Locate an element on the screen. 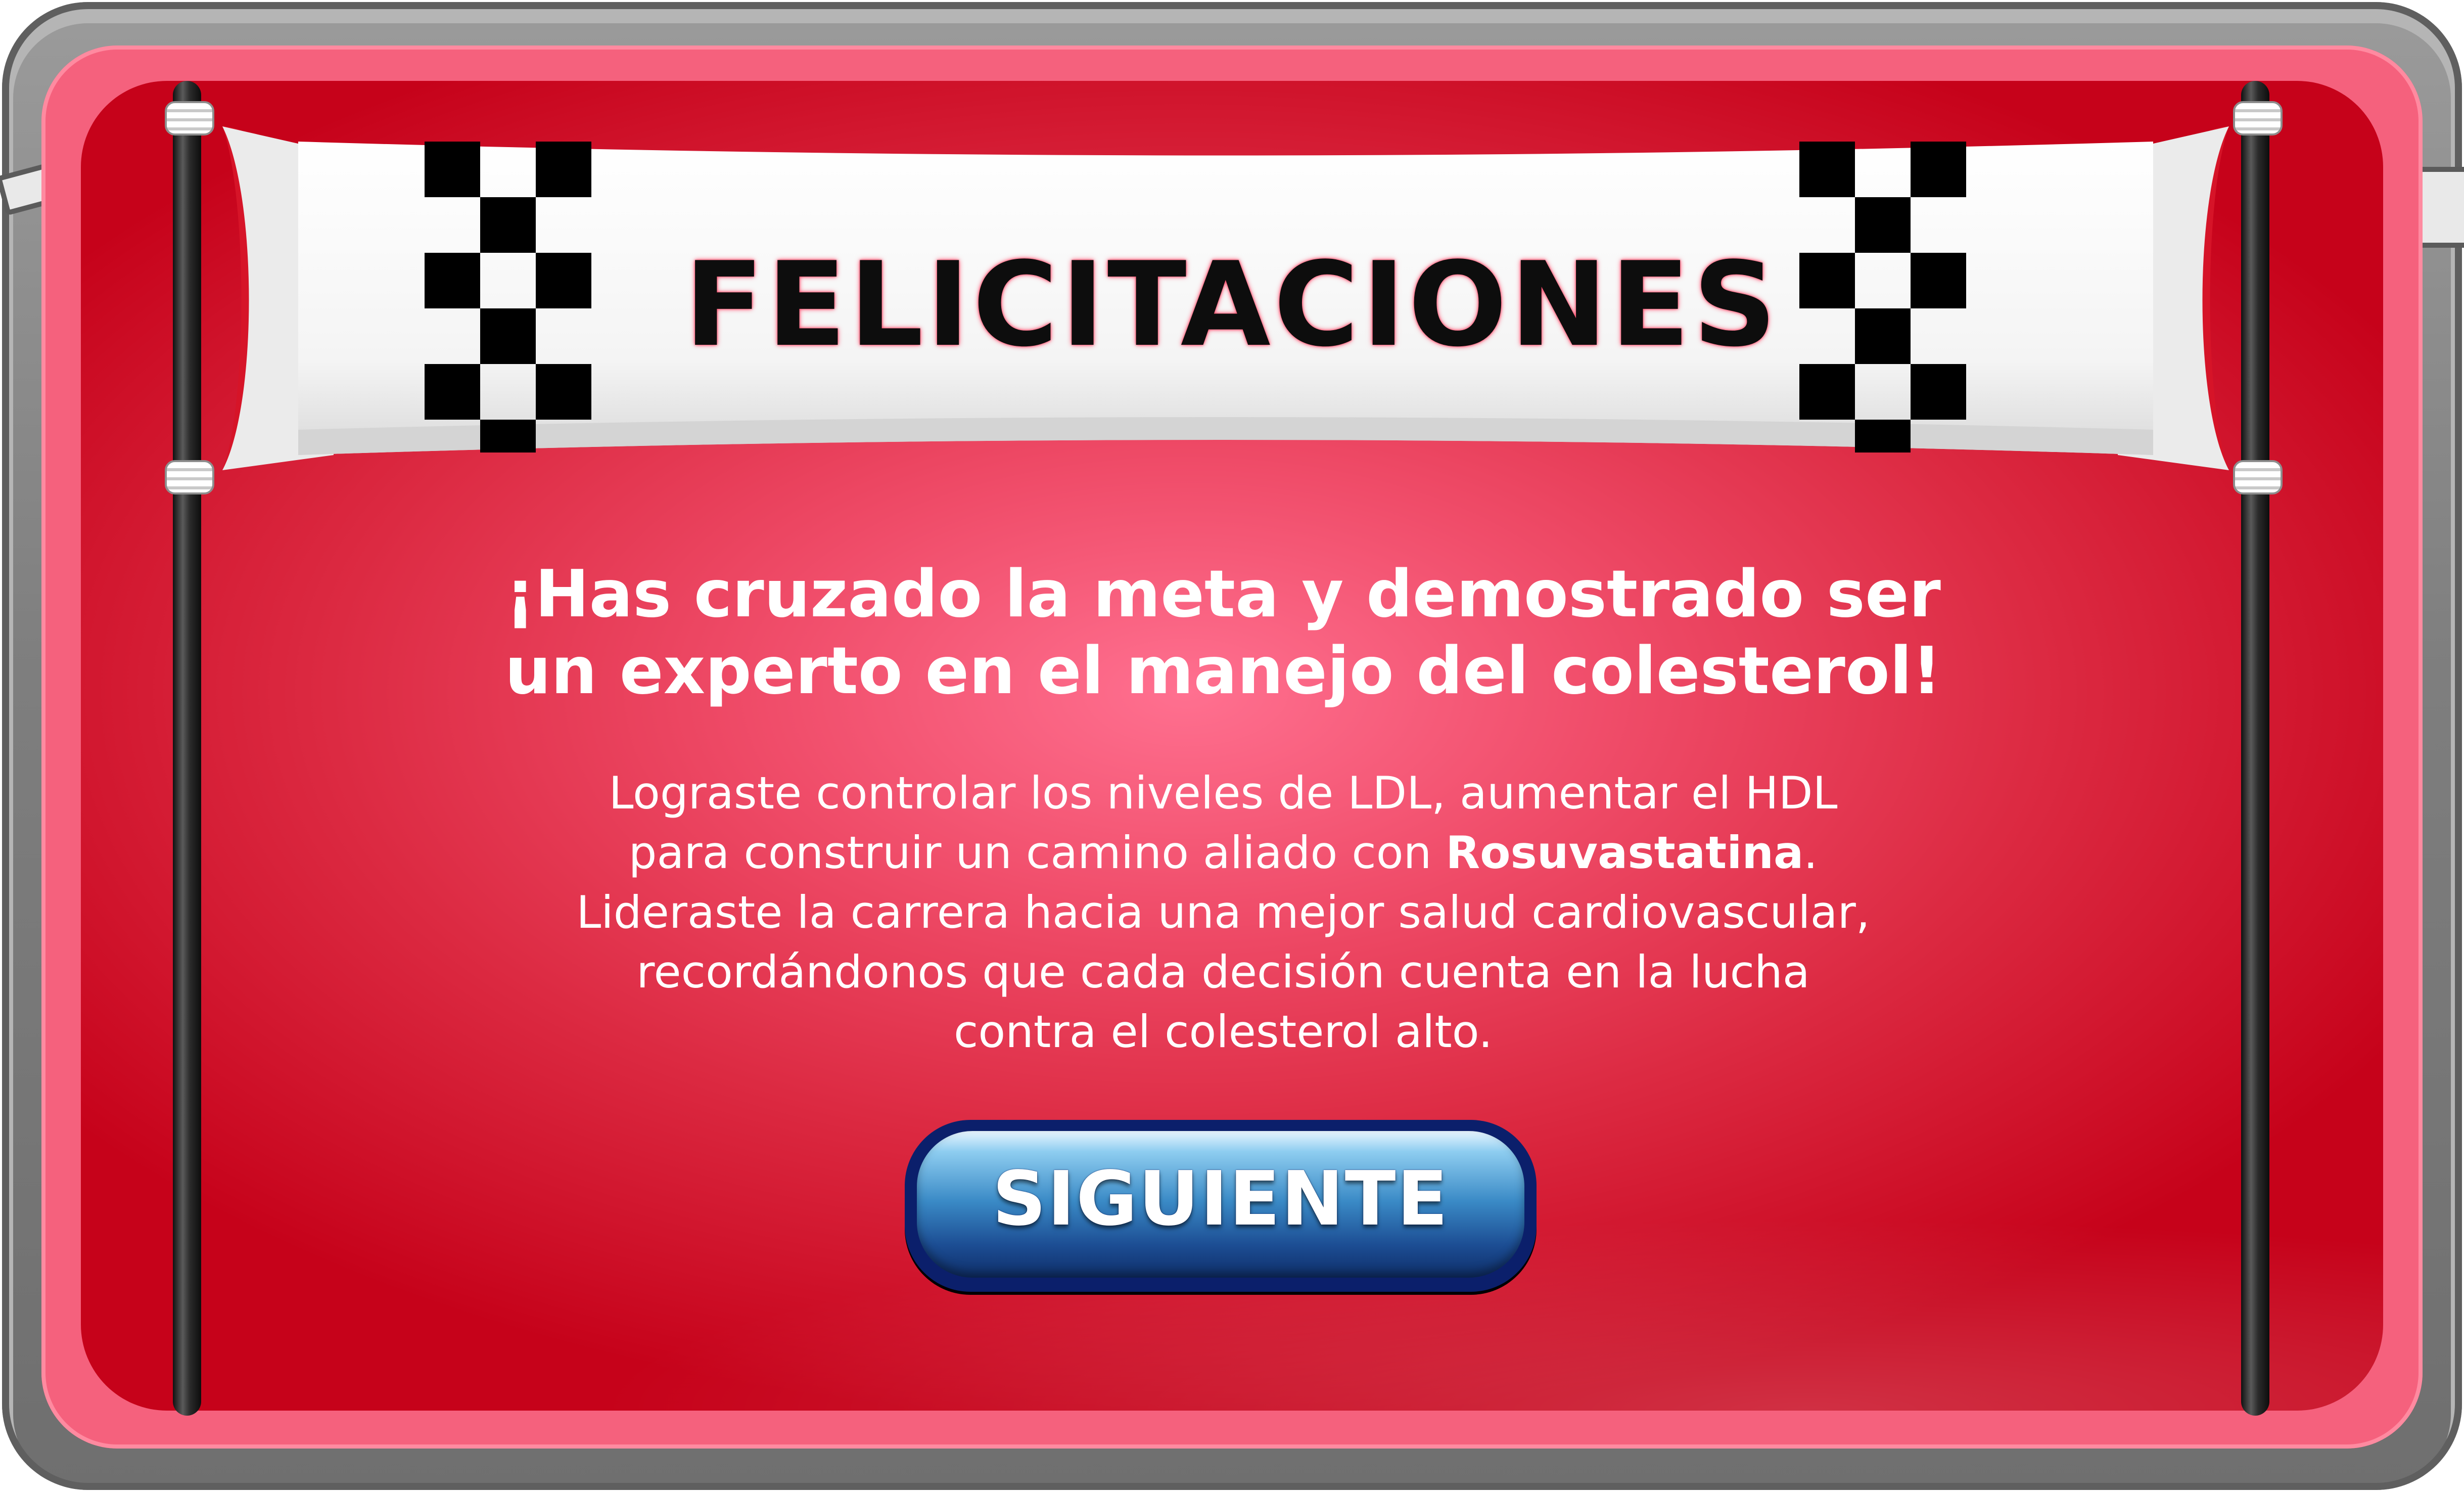  description-text: . is located at coordinates (1810, 853).